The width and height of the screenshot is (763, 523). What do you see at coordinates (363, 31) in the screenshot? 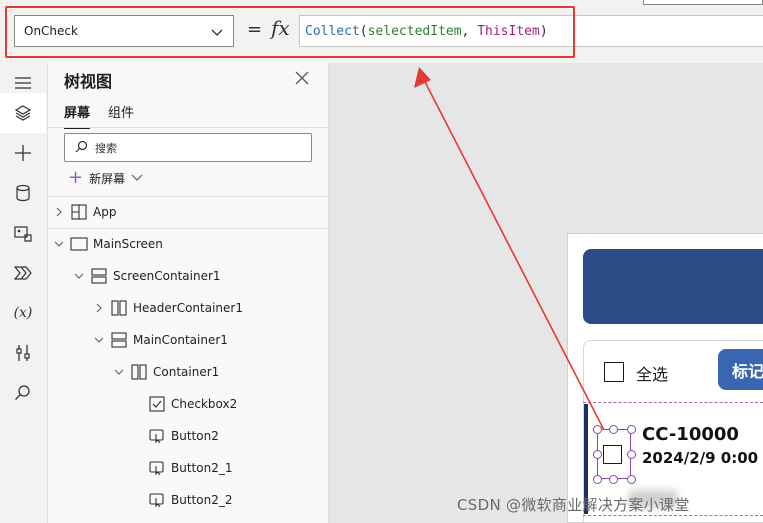
I see `formula-open-paren: (` at bounding box center [363, 31].